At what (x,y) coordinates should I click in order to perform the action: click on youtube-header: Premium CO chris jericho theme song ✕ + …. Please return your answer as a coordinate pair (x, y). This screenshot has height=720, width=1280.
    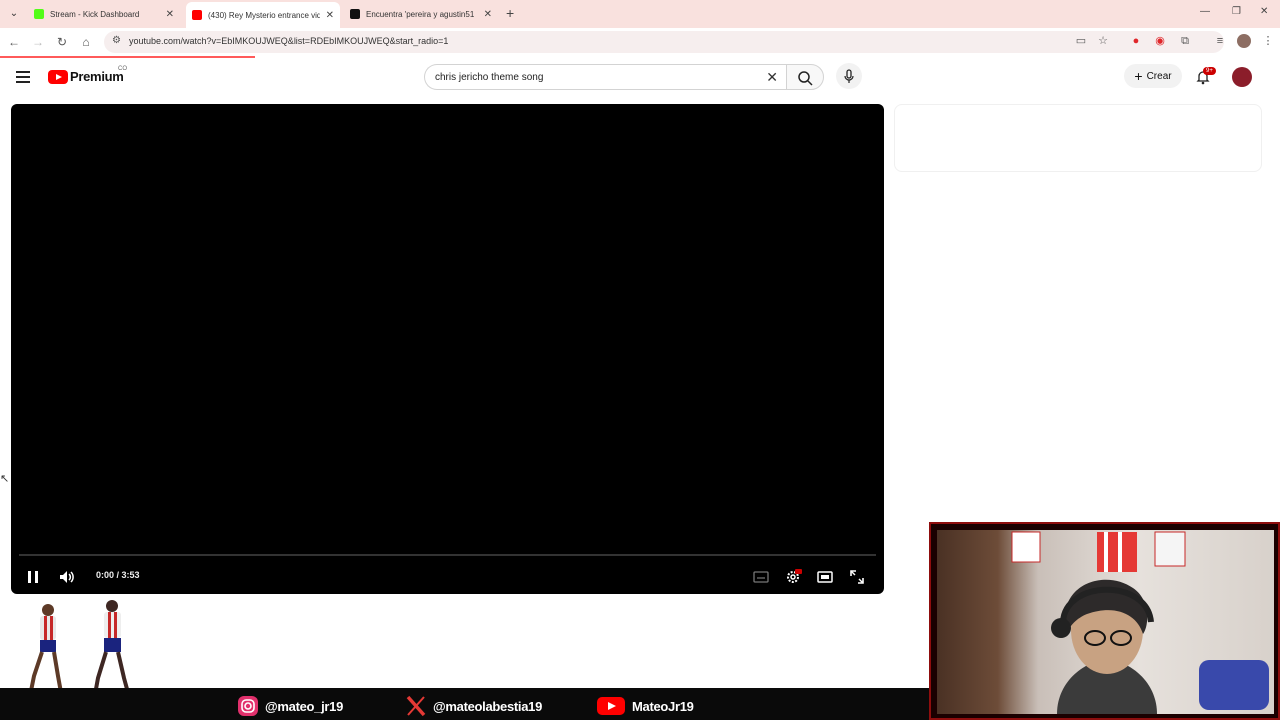
    Looking at the image, I should click on (640, 78).